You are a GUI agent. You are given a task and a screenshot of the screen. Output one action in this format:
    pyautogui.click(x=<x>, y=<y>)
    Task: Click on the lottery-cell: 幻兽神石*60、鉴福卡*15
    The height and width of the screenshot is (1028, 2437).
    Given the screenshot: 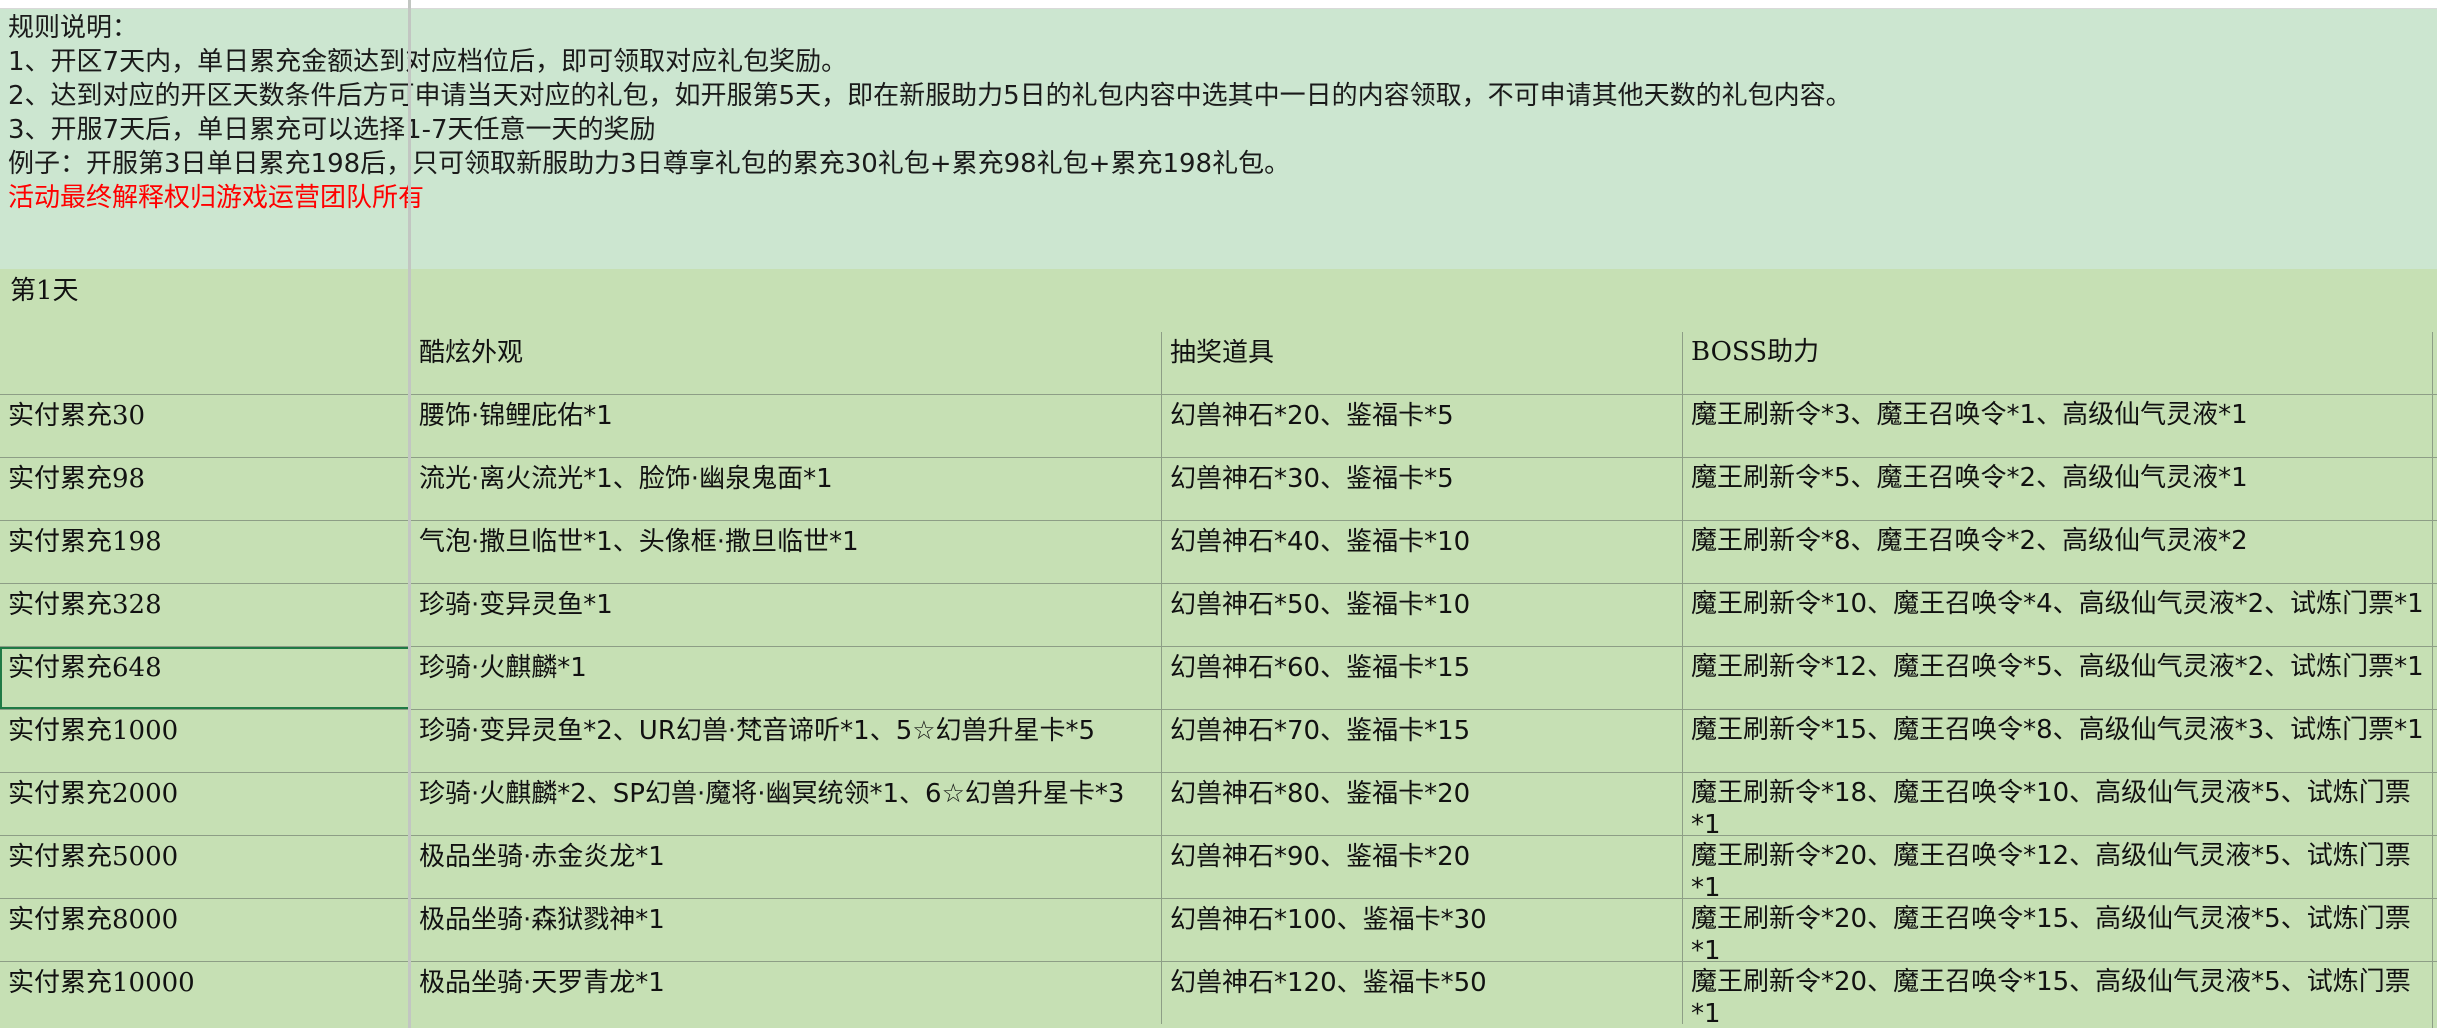 What is the action you would take?
    pyautogui.click(x=1421, y=678)
    